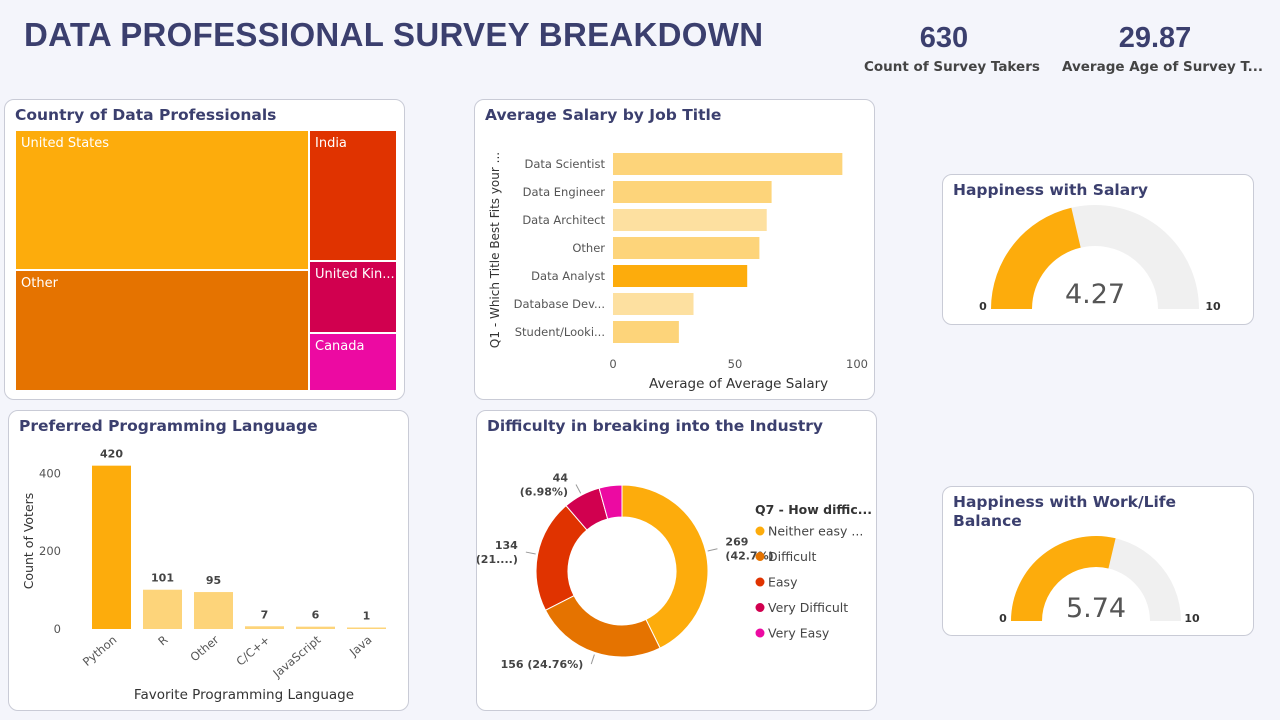  I want to click on chart-title: Country of Data Professionals, so click(146, 115).